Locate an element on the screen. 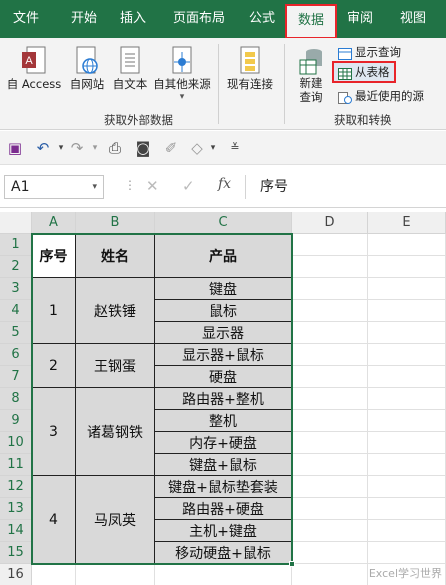 This screenshot has height=585, width=446. group-label-get-transform: 获取和转换 is located at coordinates (363, 120).